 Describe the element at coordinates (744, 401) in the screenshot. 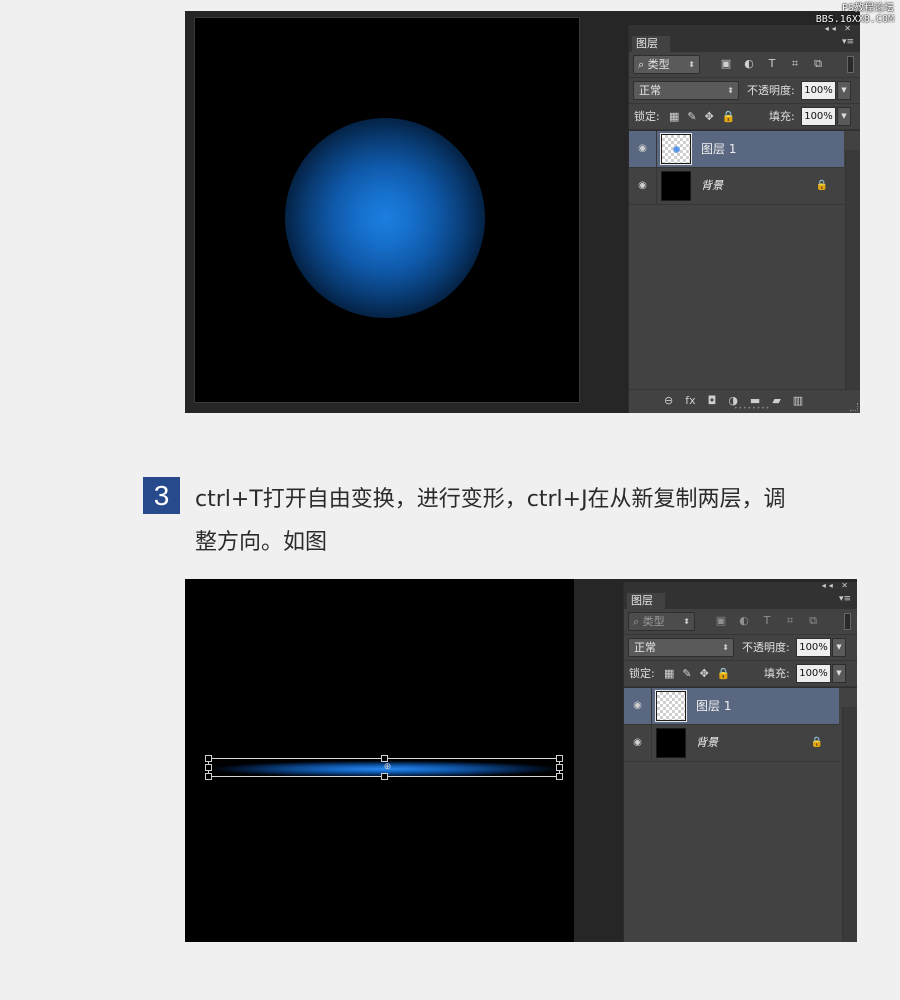

I see `layers-bottom-bar: ⊖ fx ◘ ◑ ▬ ▰ ▥ ••••••••` at that location.